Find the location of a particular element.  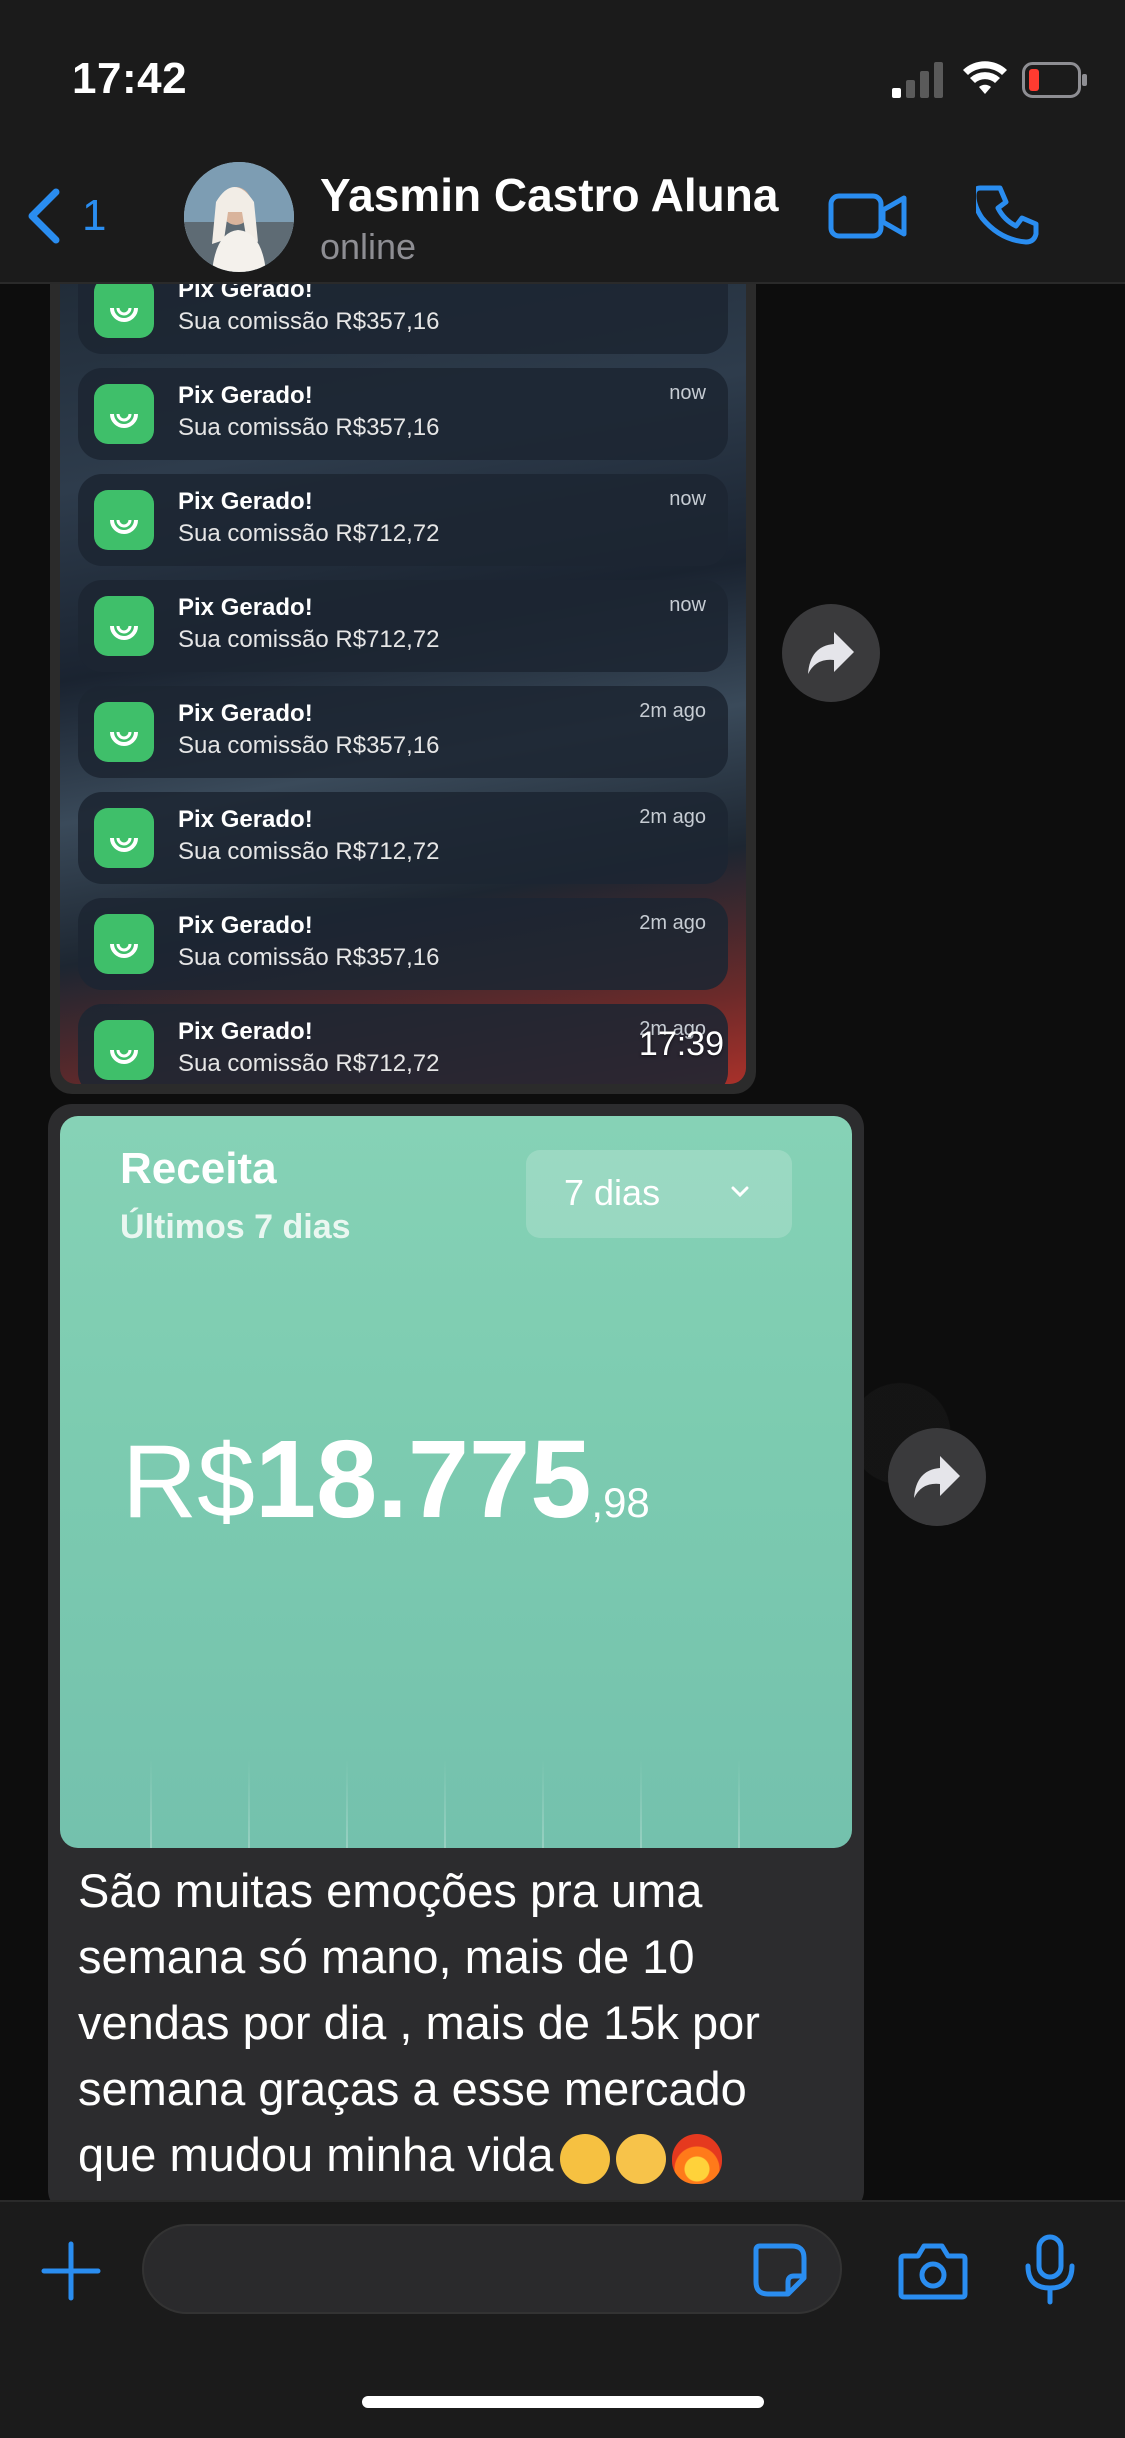

period-select: 7 dias is located at coordinates (659, 1194).